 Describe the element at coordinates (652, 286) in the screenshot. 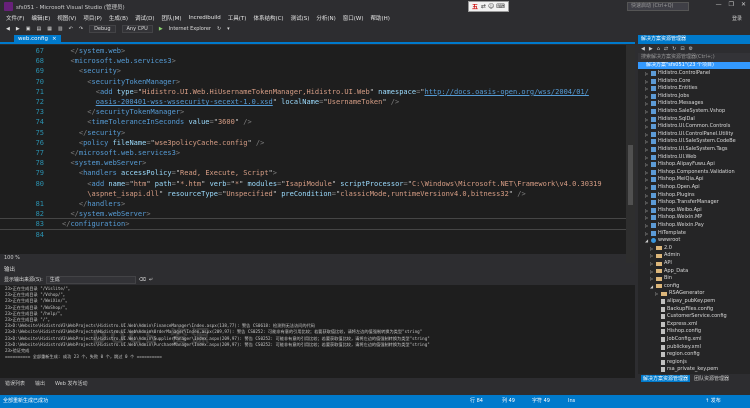

I see `expand-arrow-icon: ◢` at that location.